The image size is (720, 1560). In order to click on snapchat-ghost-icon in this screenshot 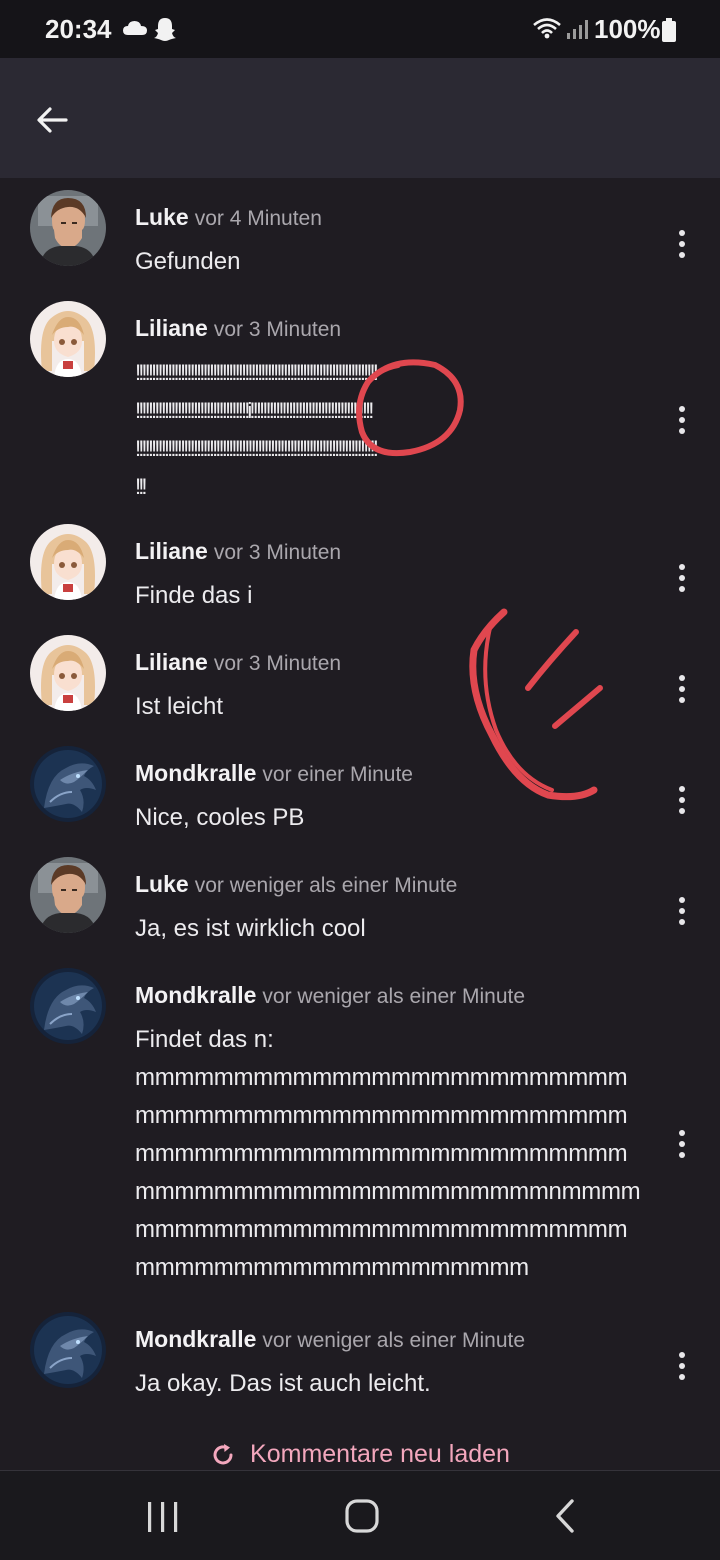, I will do `click(165, 29)`.